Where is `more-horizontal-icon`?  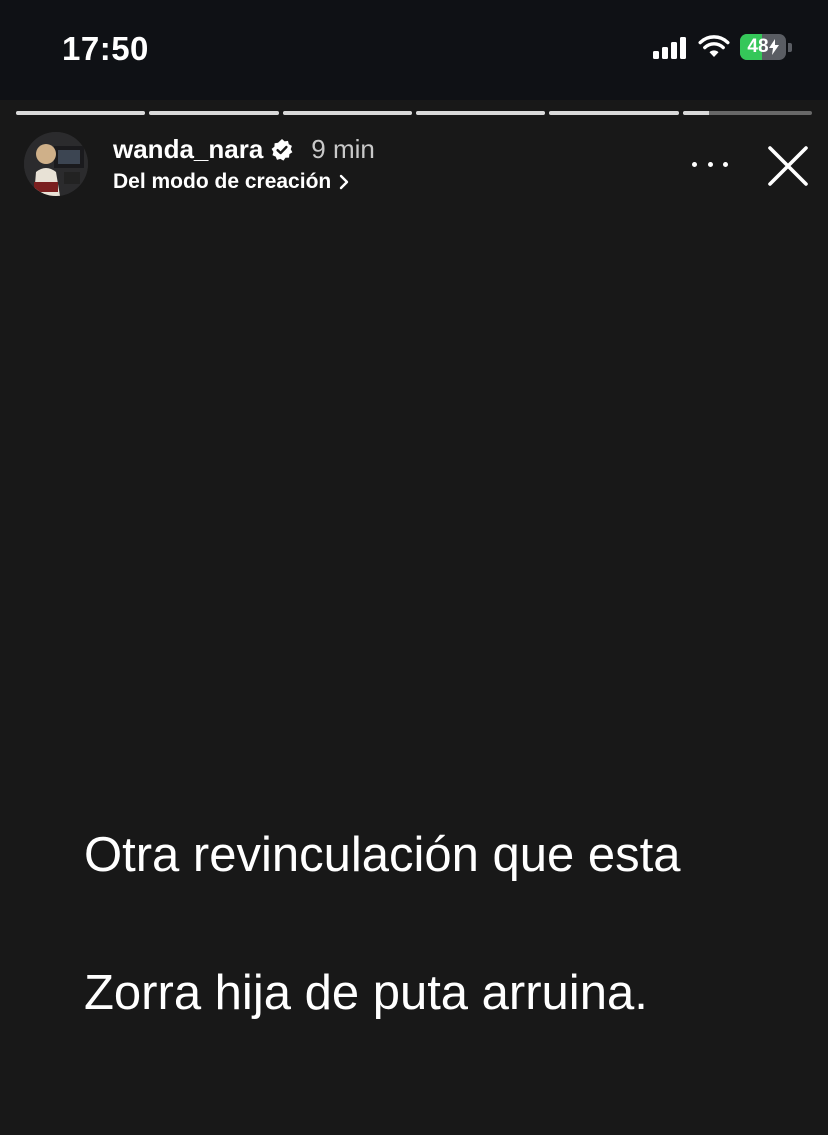 more-horizontal-icon is located at coordinates (694, 164).